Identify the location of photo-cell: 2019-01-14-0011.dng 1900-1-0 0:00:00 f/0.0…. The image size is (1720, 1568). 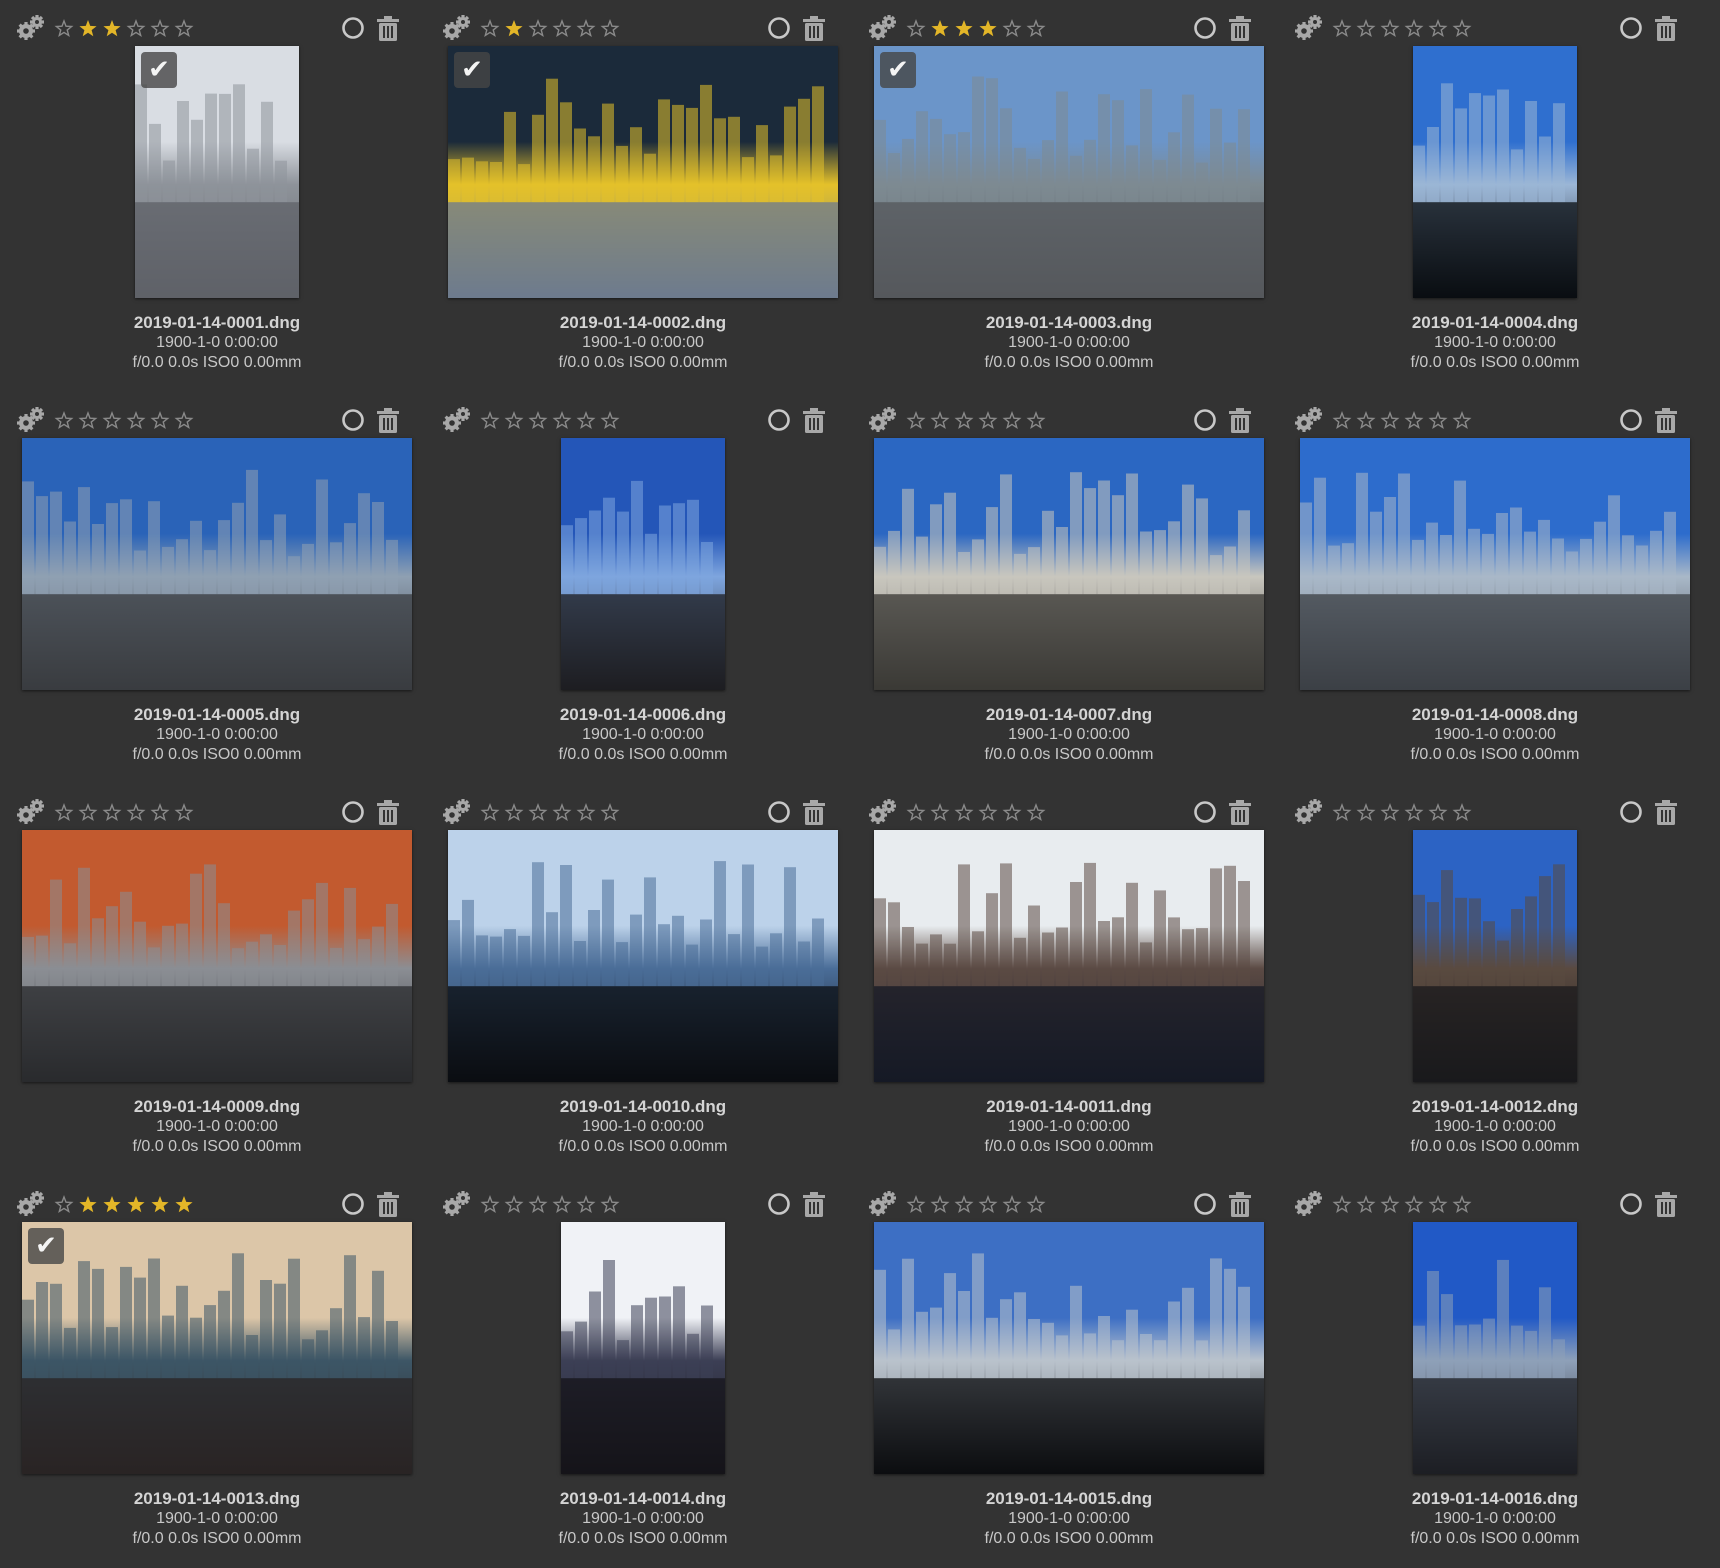
(1069, 980).